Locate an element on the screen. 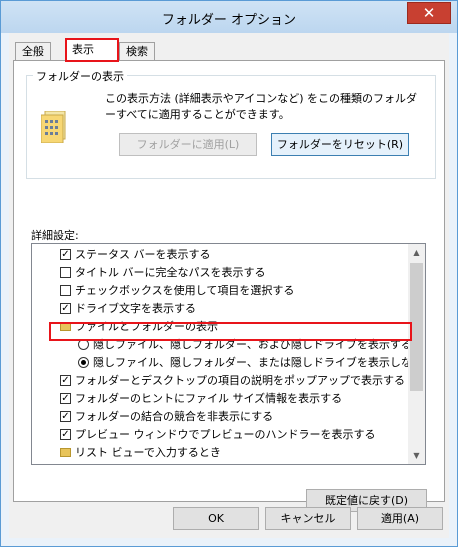 The height and width of the screenshot is (547, 458). advanced-item-label: ドライブ文字を表示する is located at coordinates (135, 308).